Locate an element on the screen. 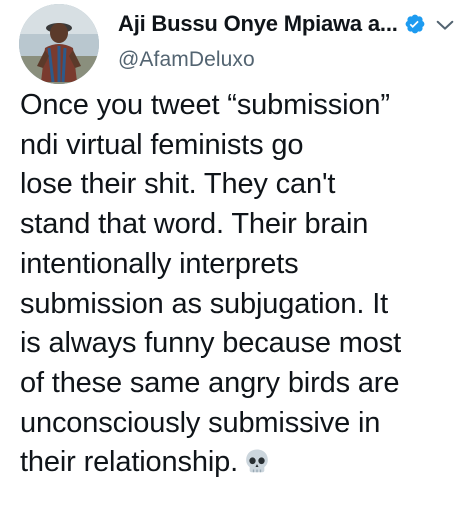 The width and height of the screenshot is (475, 506). tweet-text-line: stand that word. Their brain is located at coordinates (194, 224).